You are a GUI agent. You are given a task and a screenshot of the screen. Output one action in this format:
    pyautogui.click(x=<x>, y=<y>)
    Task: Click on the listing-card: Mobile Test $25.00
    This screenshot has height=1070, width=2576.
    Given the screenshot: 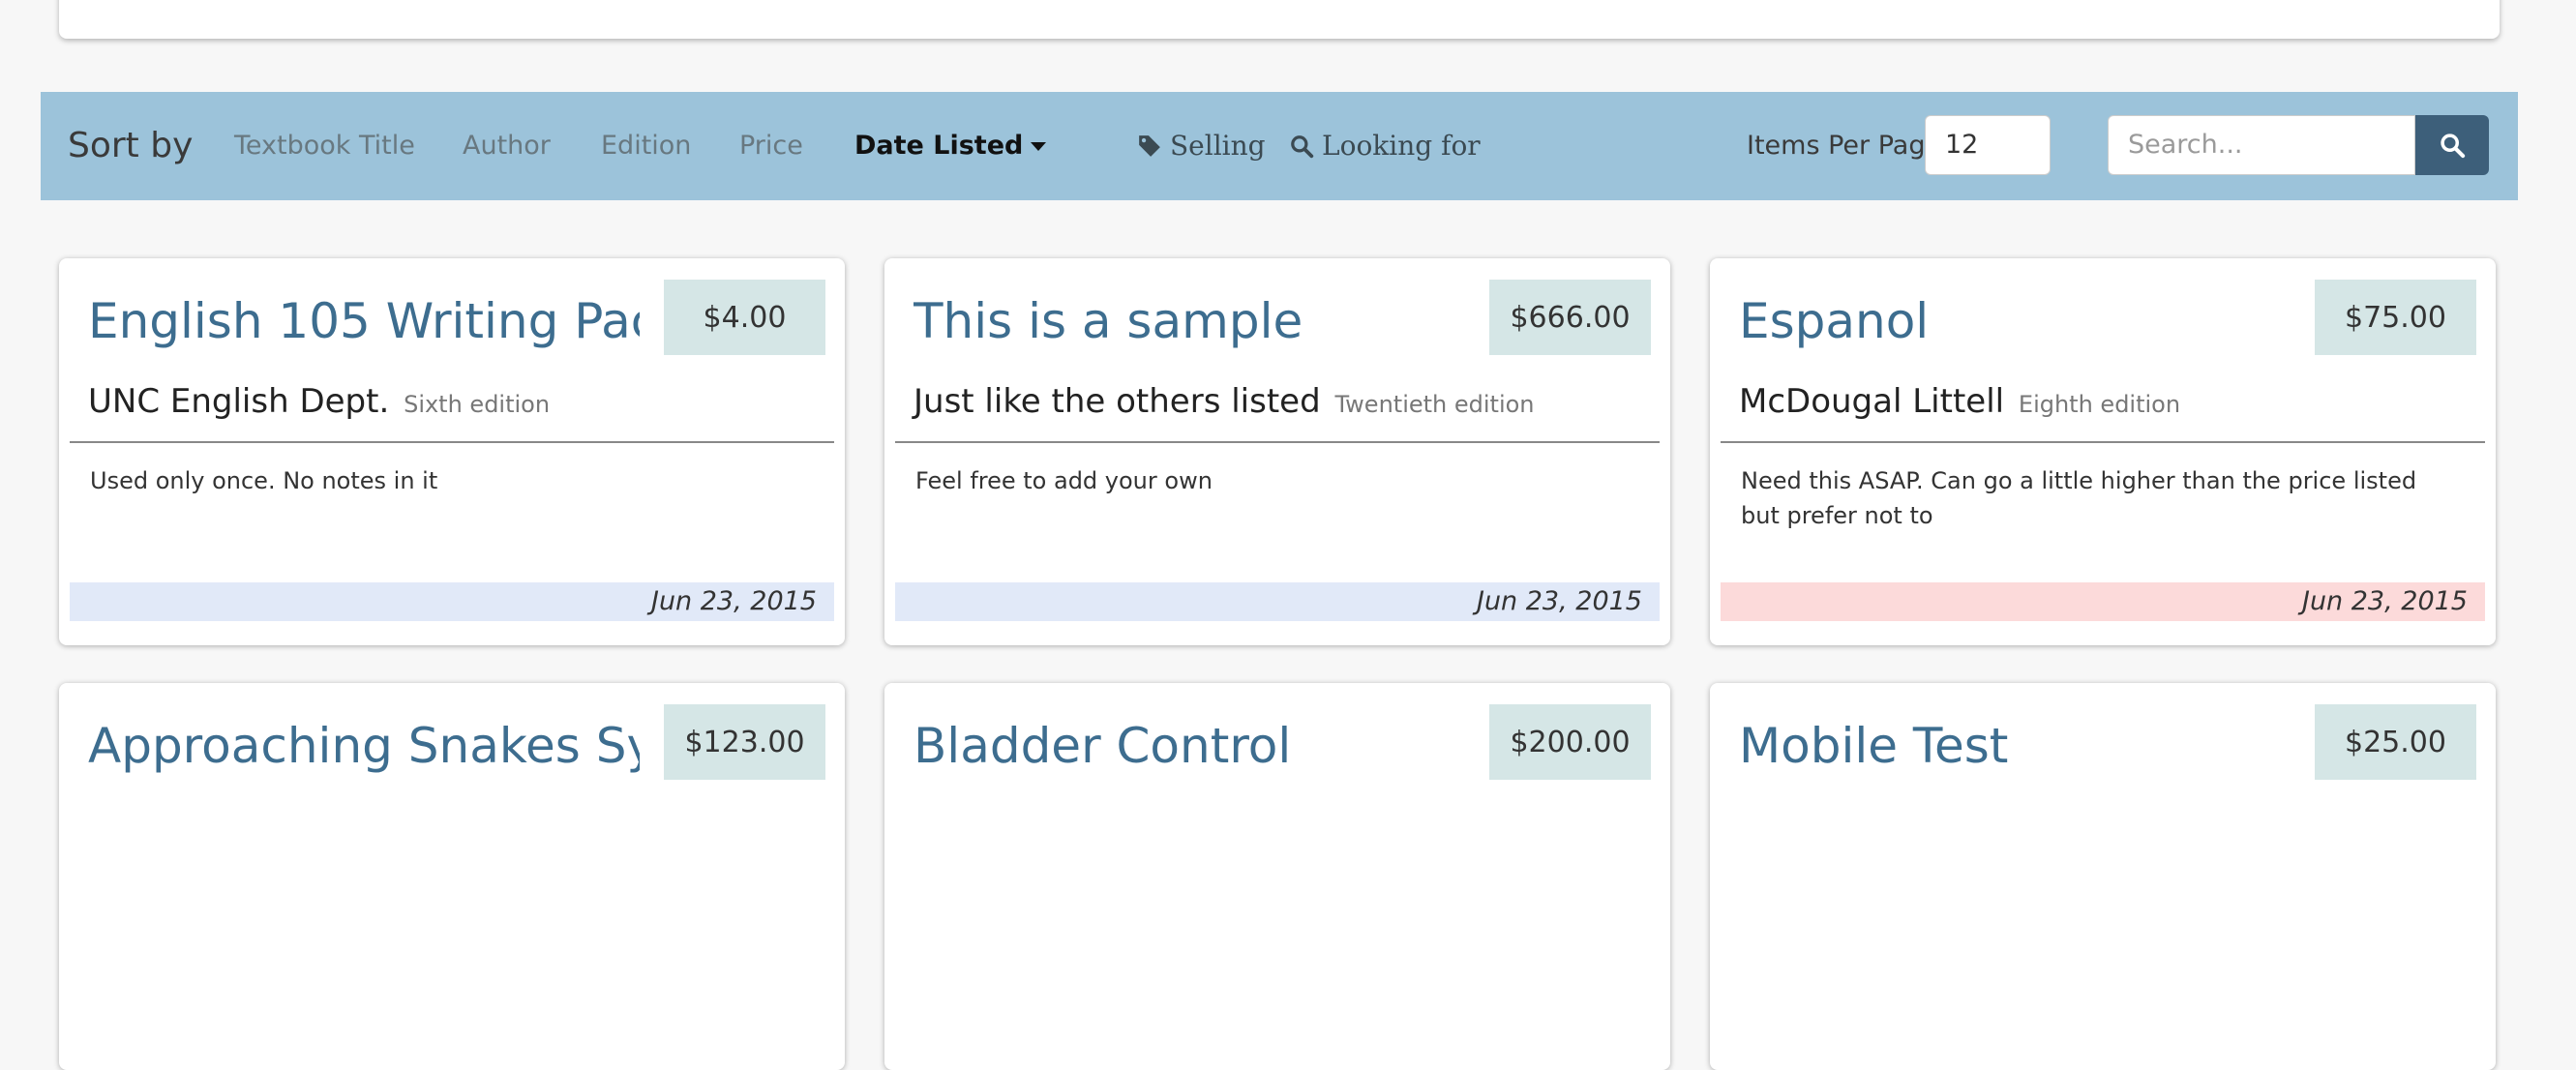 What is the action you would take?
    pyautogui.click(x=2103, y=876)
    